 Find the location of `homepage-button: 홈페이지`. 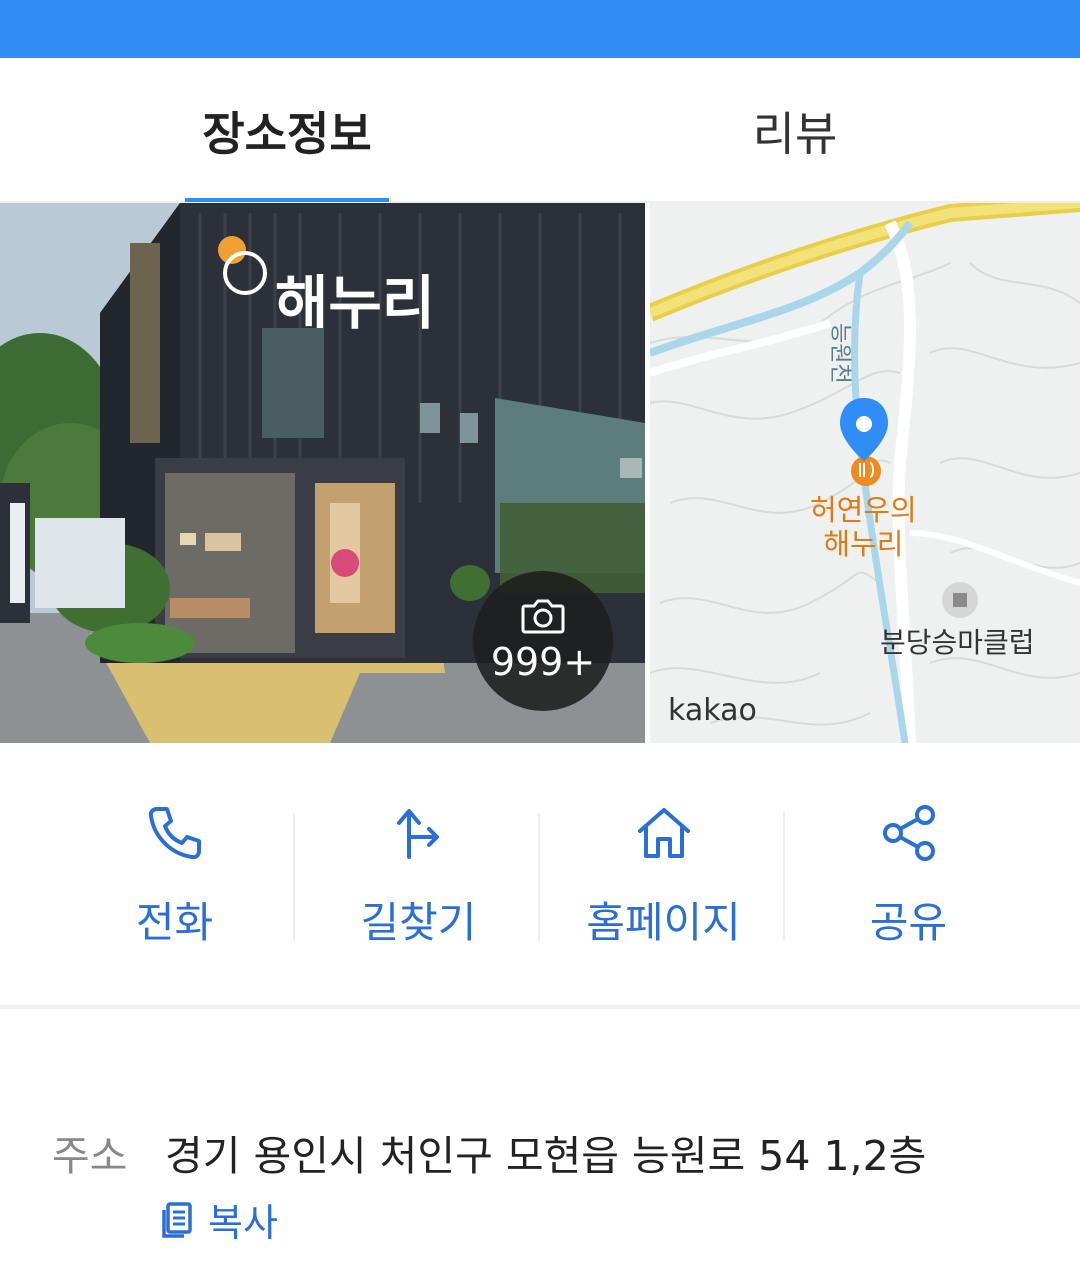

homepage-button: 홈페이지 is located at coordinates (663, 878).